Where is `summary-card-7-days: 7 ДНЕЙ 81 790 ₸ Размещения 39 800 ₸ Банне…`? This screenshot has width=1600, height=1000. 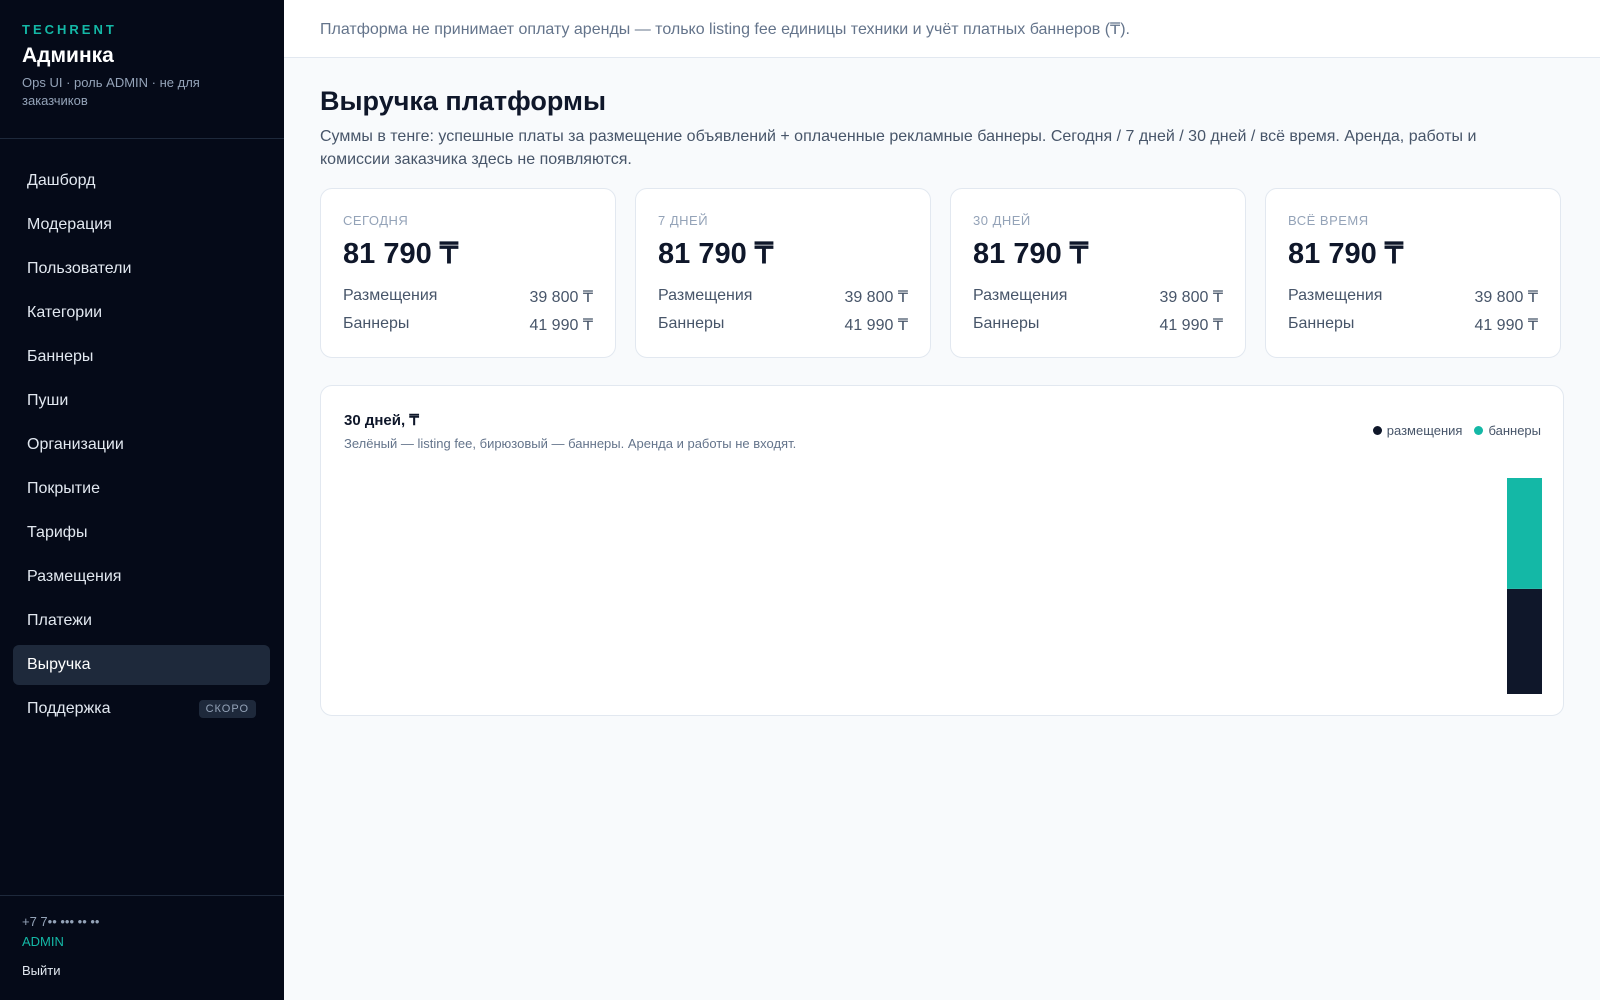
summary-card-7-days: 7 ДНЕЙ 81 790 ₸ Размещения 39 800 ₸ Банне… is located at coordinates (783, 273).